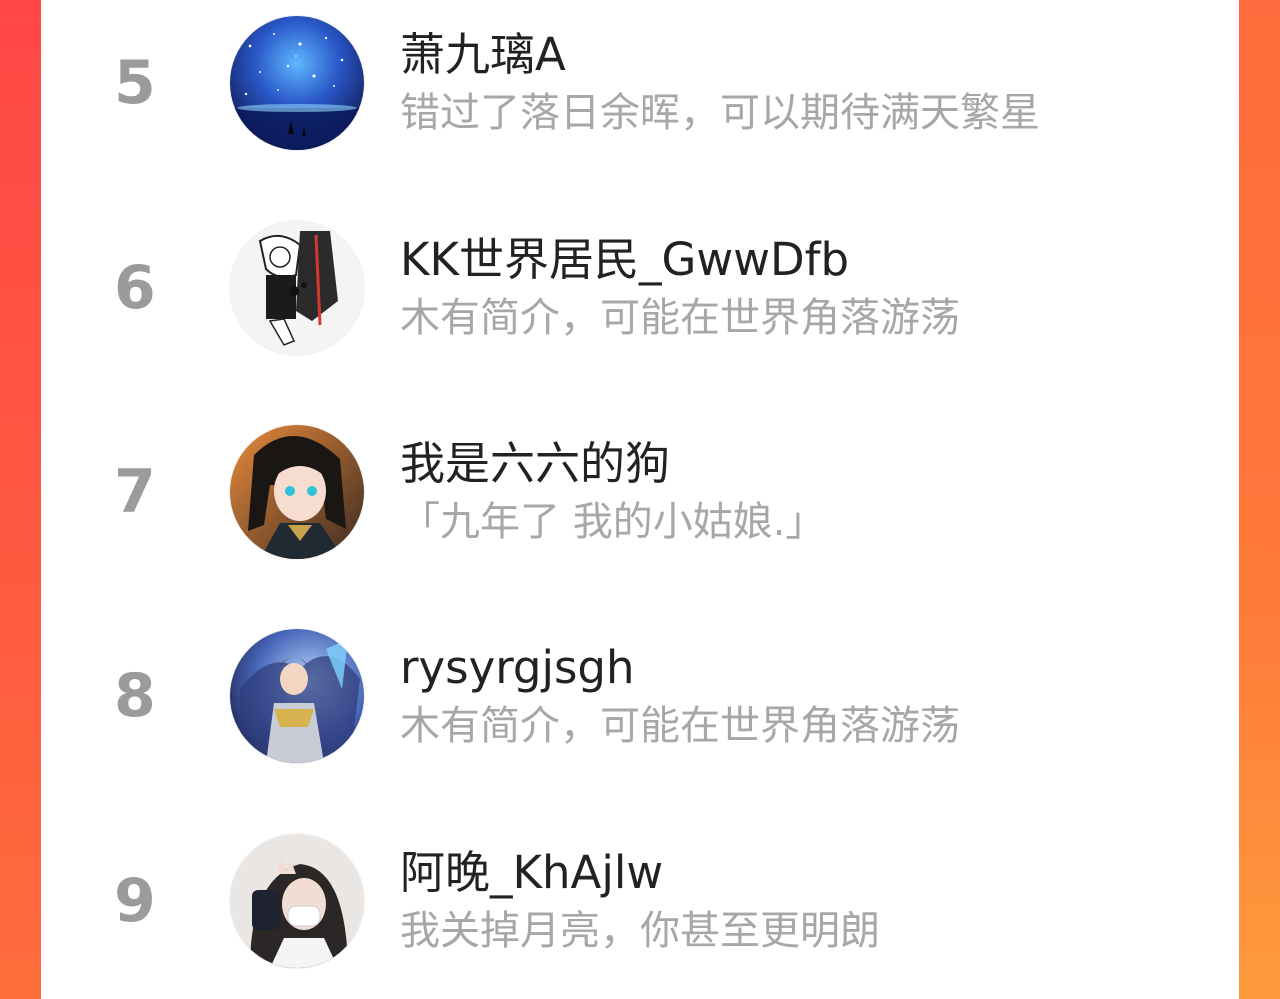  What do you see at coordinates (297, 83) in the screenshot?
I see `starry-sky-avatar` at bounding box center [297, 83].